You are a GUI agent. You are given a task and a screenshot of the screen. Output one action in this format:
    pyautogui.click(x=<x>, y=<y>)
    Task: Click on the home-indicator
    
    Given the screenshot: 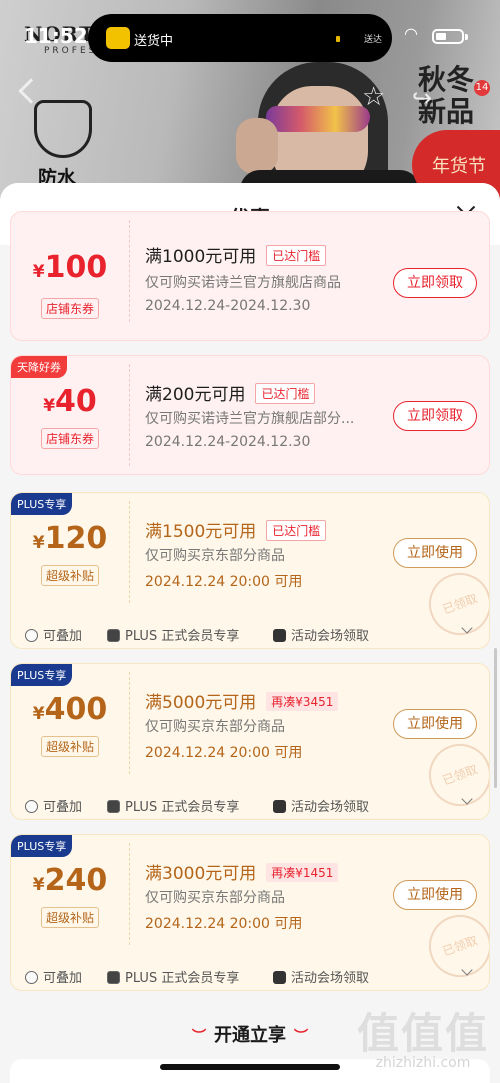 What is the action you would take?
    pyautogui.click(x=250, y=1067)
    